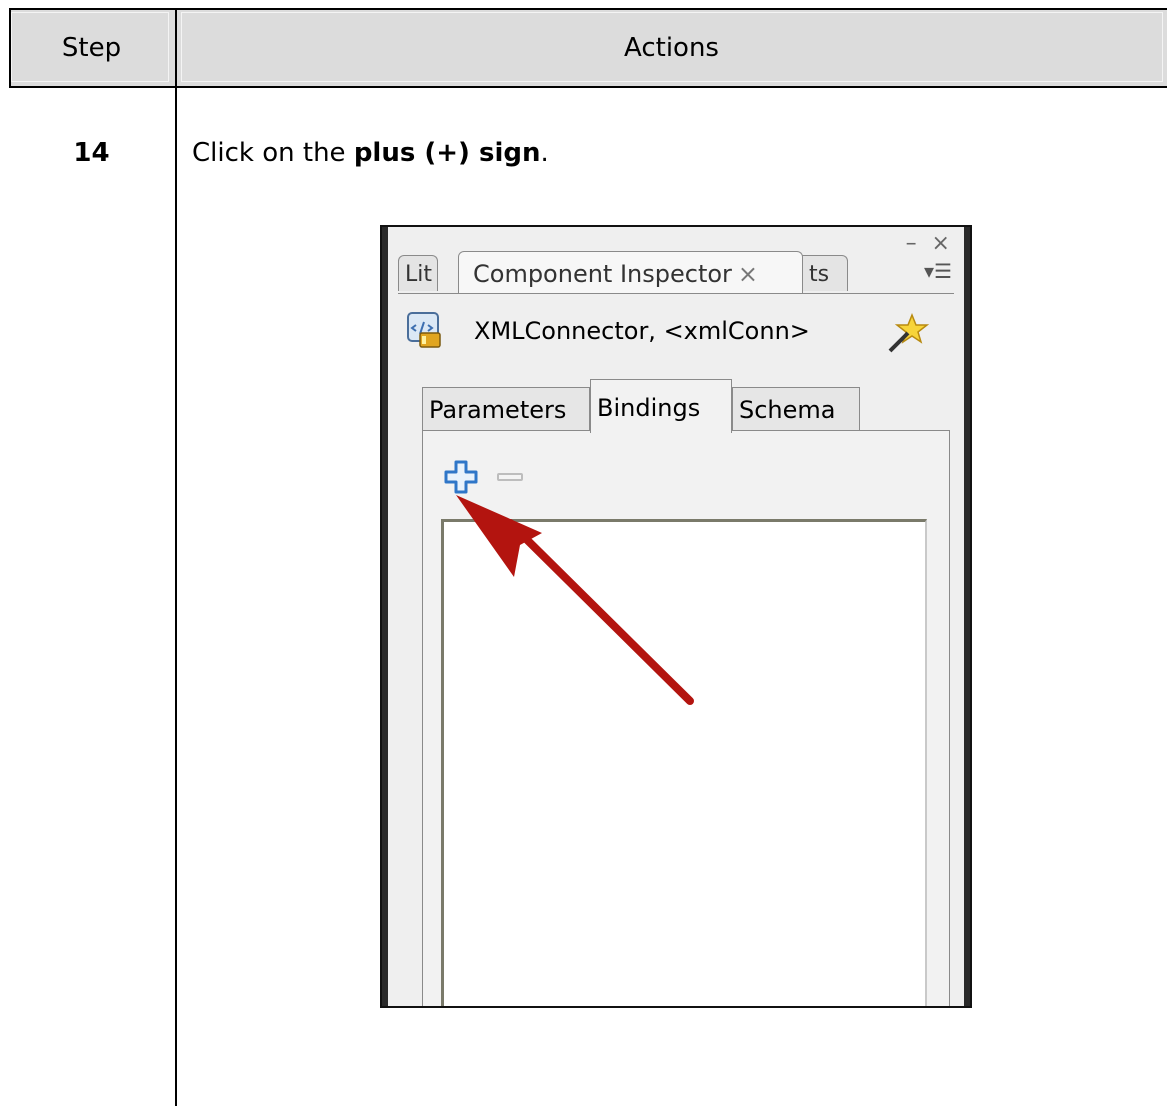  Describe the element at coordinates (461, 477) in the screenshot. I see `plus-icon` at that location.